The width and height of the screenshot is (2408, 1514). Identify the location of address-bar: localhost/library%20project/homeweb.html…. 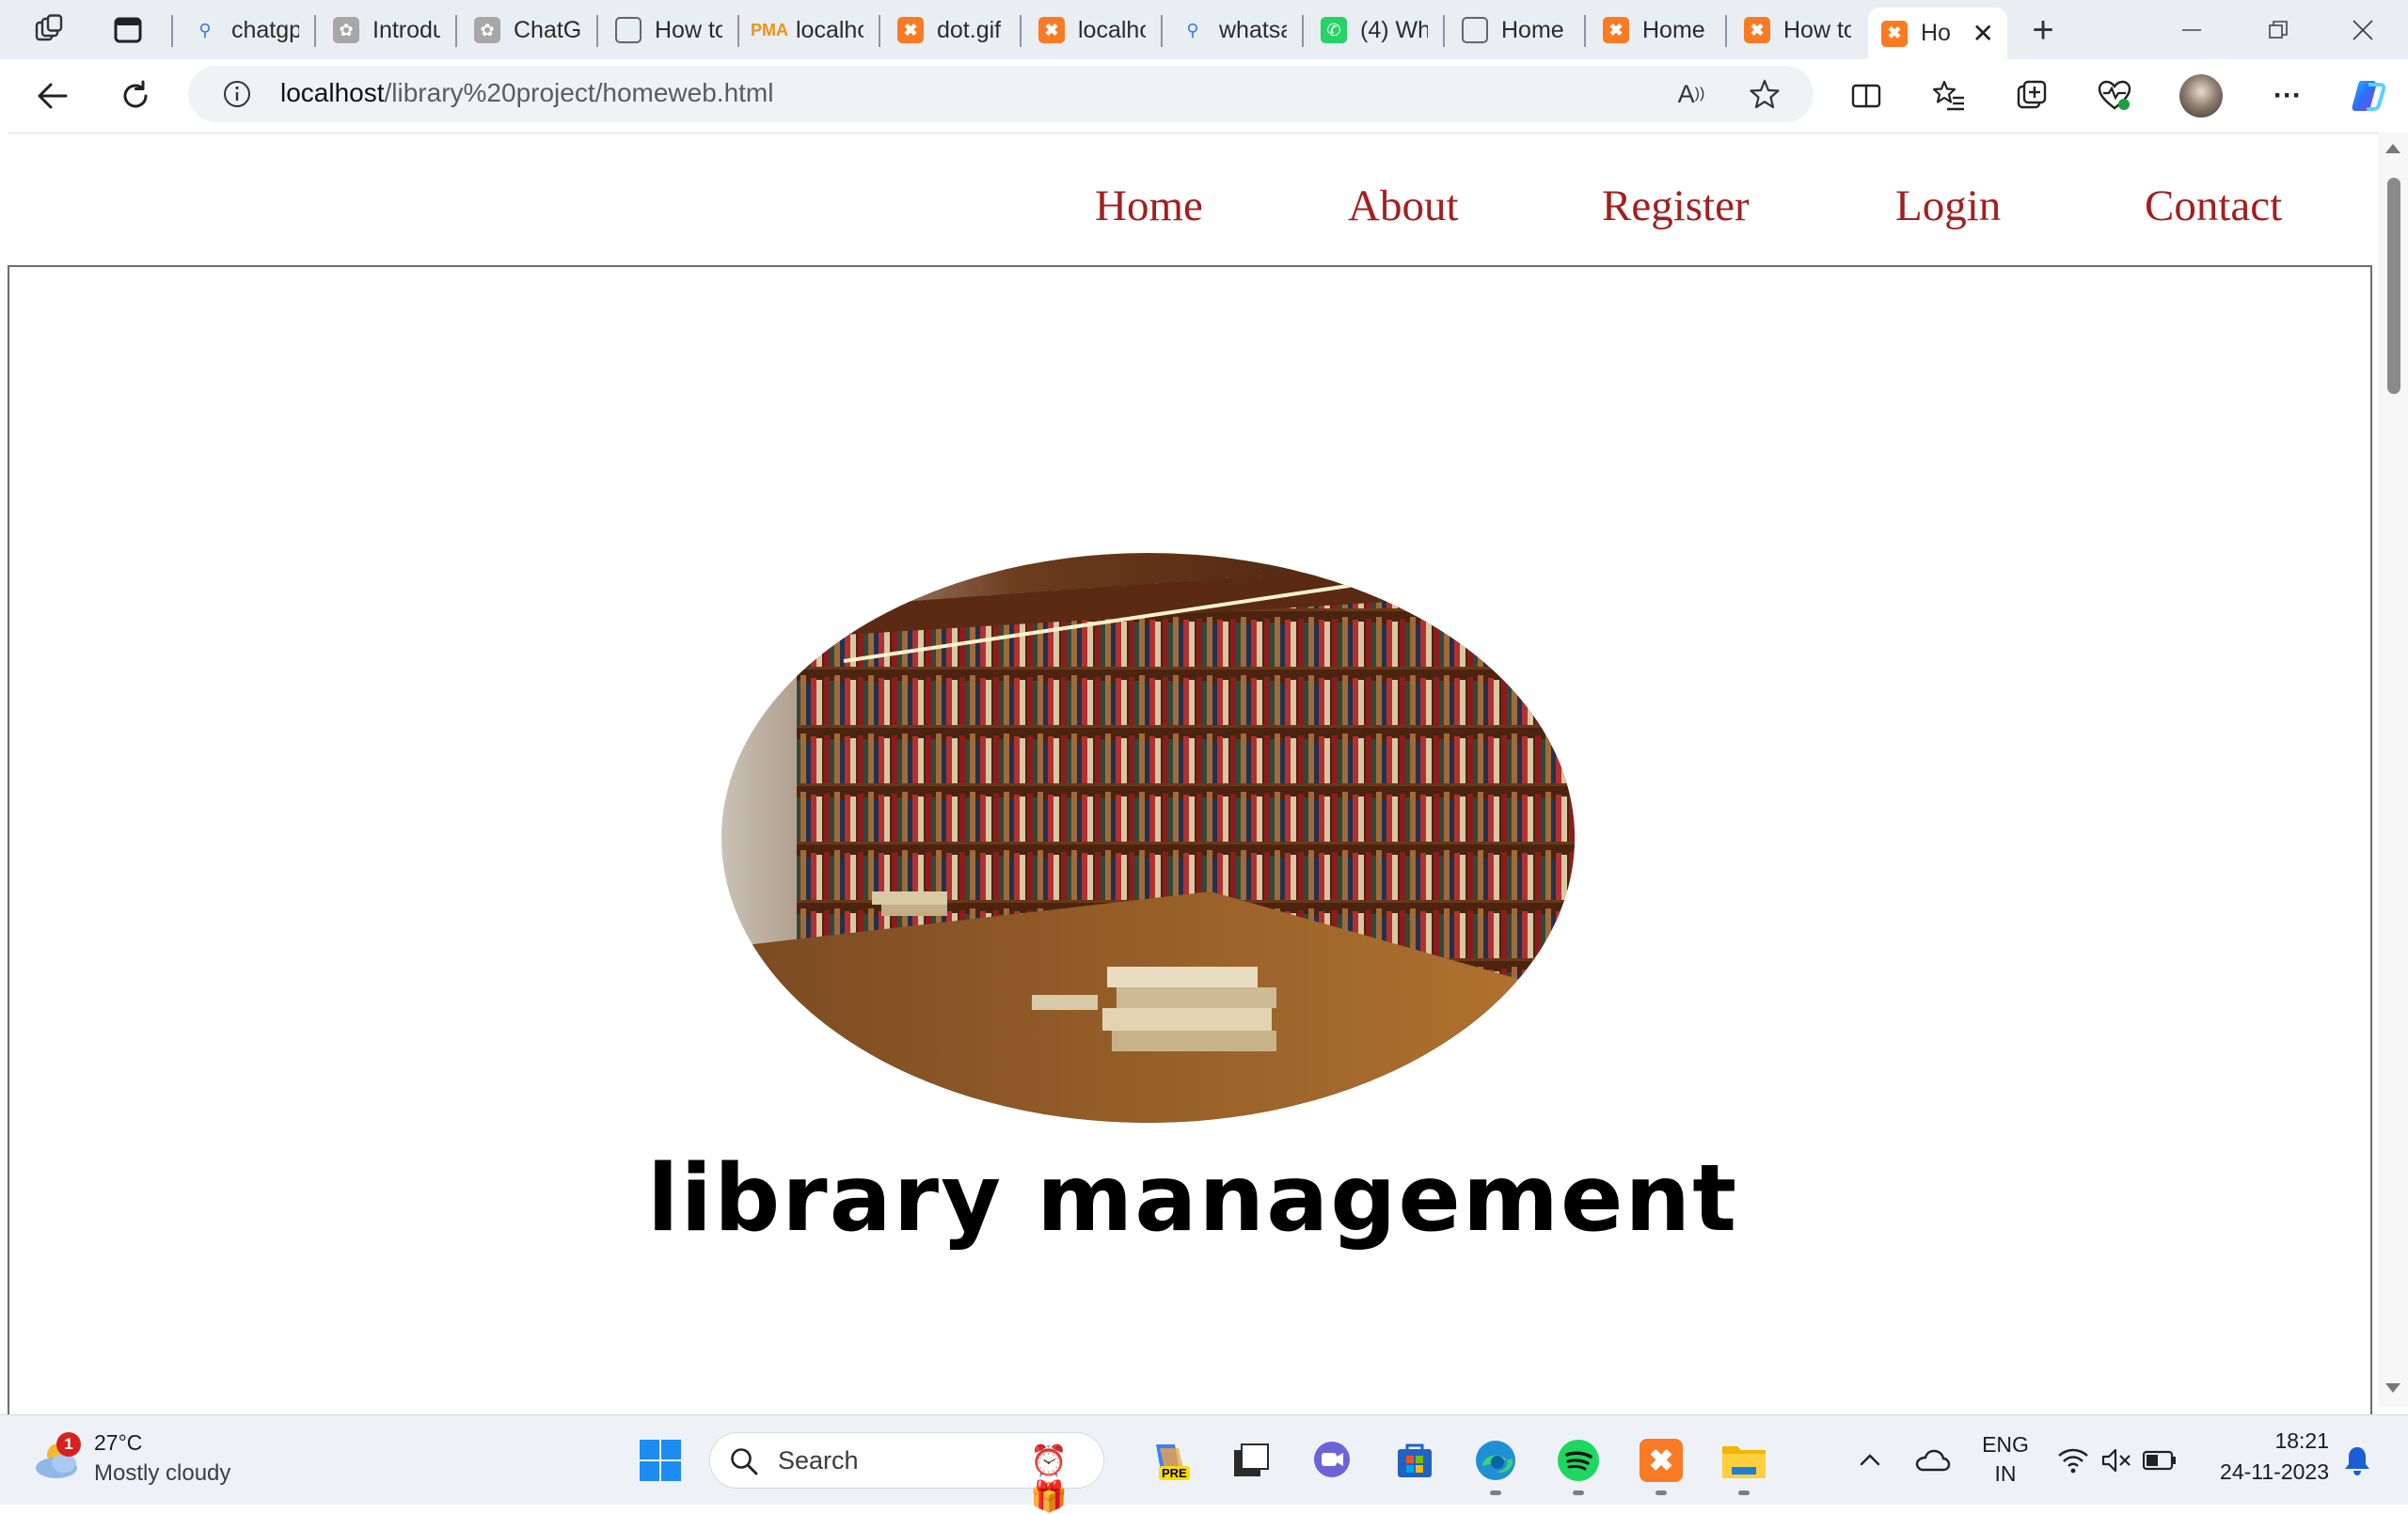
(1001, 94).